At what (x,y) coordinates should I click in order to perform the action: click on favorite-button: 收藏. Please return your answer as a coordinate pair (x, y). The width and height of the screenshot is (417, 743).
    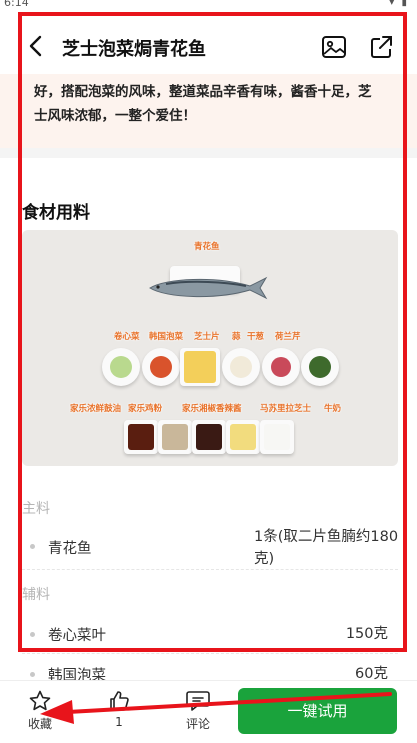
    Looking at the image, I should click on (40, 711).